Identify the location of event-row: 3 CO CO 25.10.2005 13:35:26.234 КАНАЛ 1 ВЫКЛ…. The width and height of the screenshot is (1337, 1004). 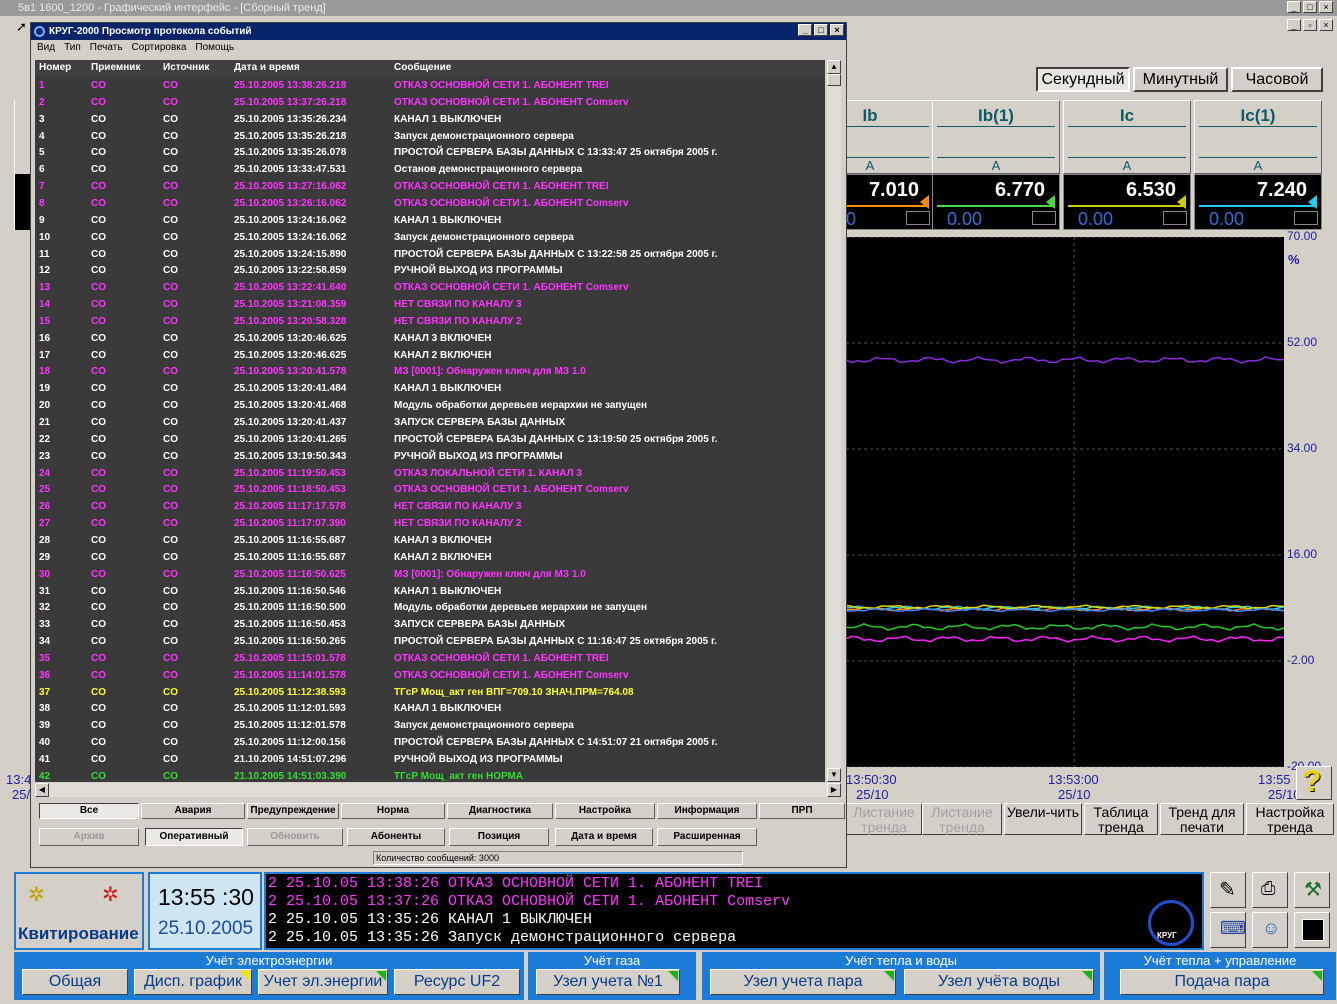
(430, 120).